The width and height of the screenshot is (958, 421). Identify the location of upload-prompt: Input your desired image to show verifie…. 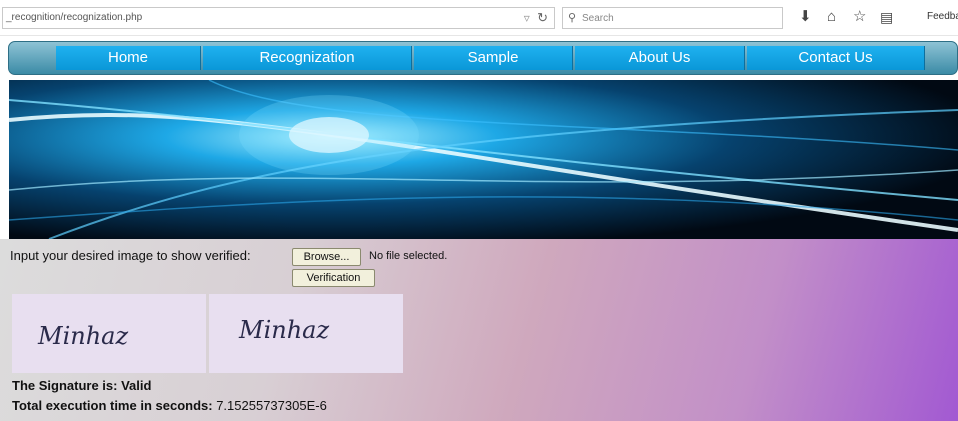
(130, 255).